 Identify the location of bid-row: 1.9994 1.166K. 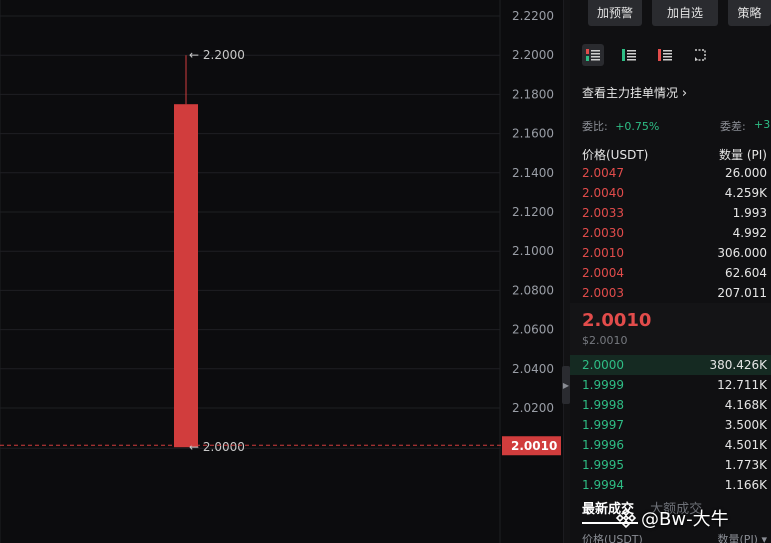
(670, 485).